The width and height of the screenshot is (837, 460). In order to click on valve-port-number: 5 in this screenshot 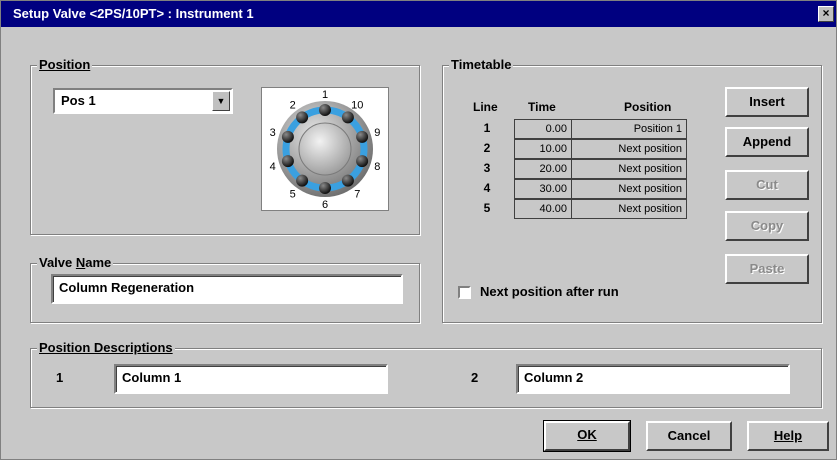, I will do `click(293, 195)`.